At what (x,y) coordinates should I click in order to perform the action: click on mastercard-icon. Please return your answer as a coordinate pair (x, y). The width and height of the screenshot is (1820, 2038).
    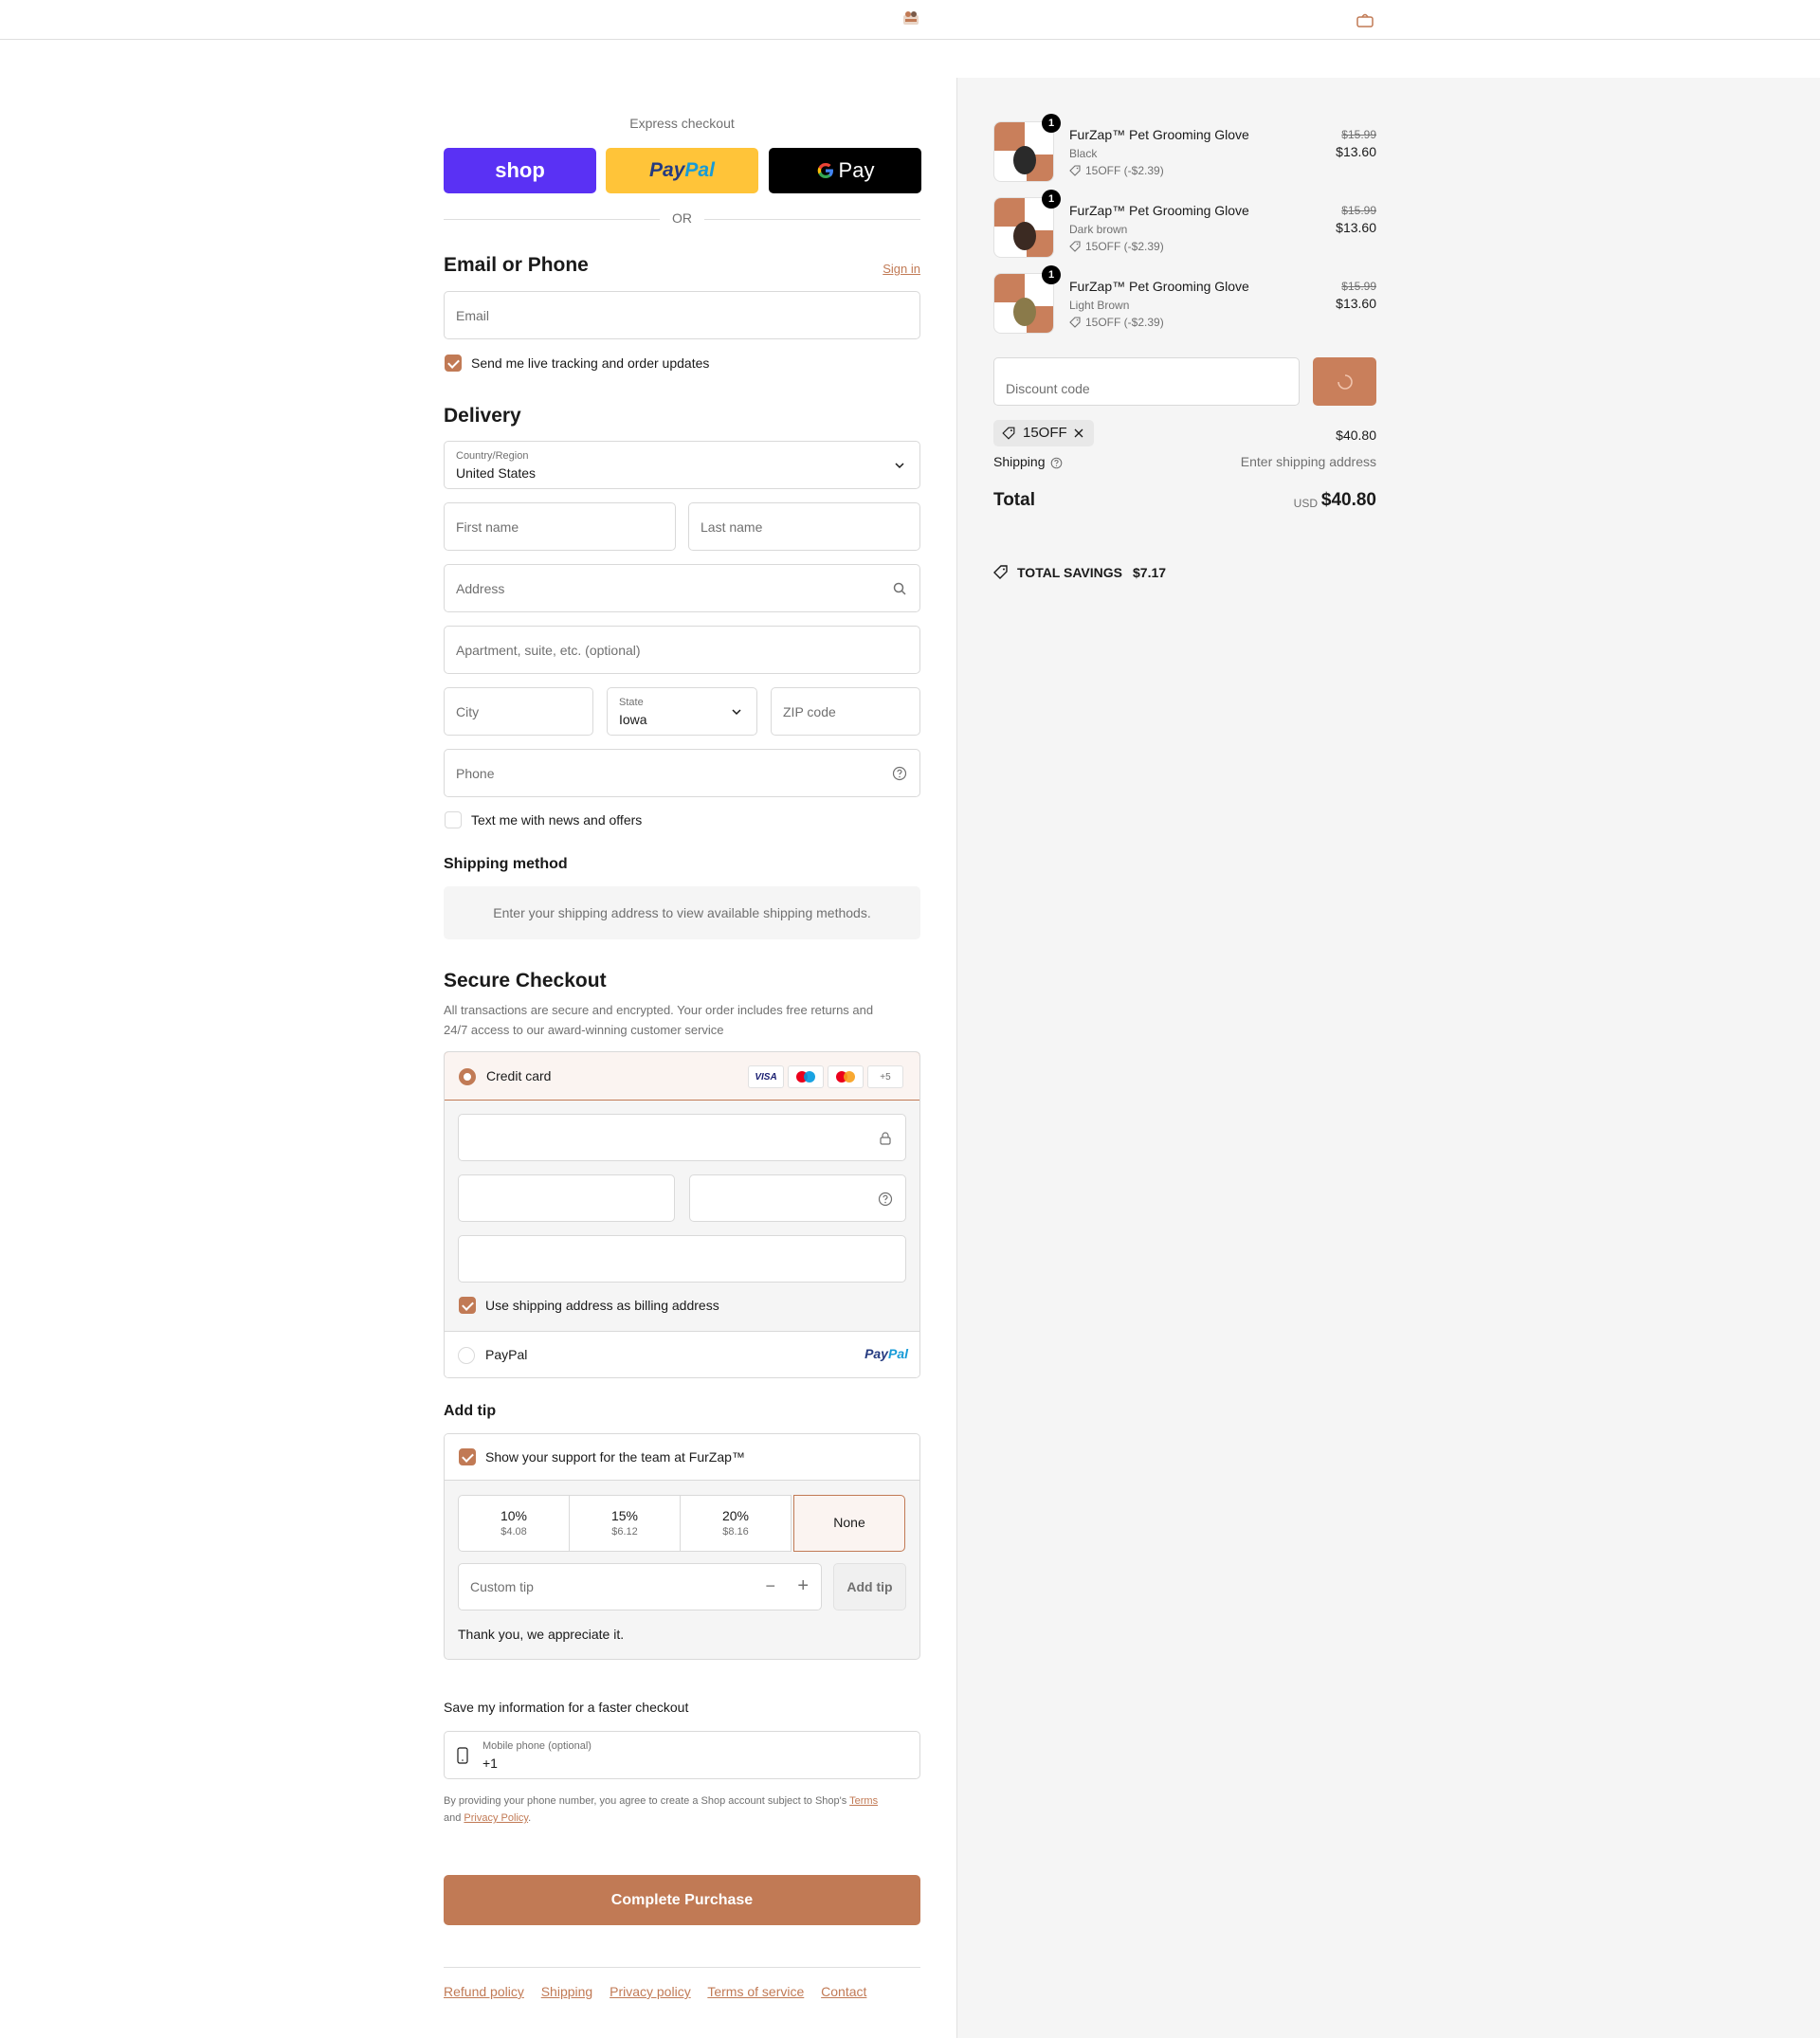
    Looking at the image, I should click on (846, 1076).